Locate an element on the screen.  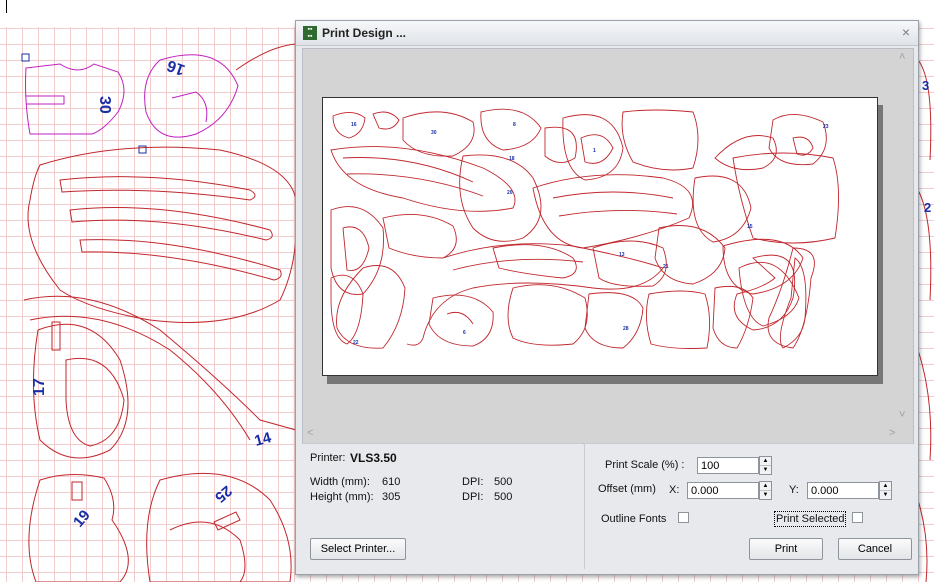
height-value: 305 is located at coordinates (391, 497).